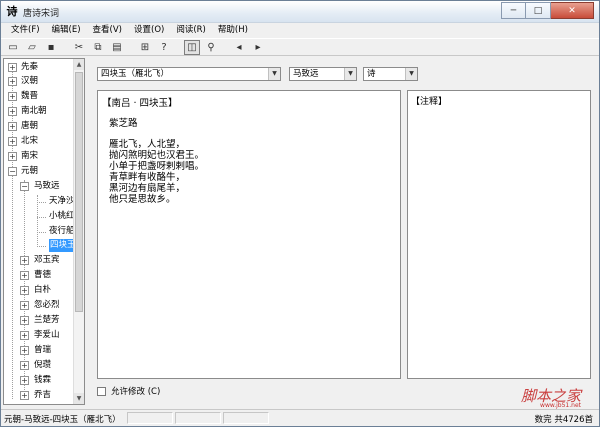 This screenshot has height=427, width=600. Describe the element at coordinates (140, 103) in the screenshot. I see `poem-title: 【南吕 · 四块玉】` at that location.